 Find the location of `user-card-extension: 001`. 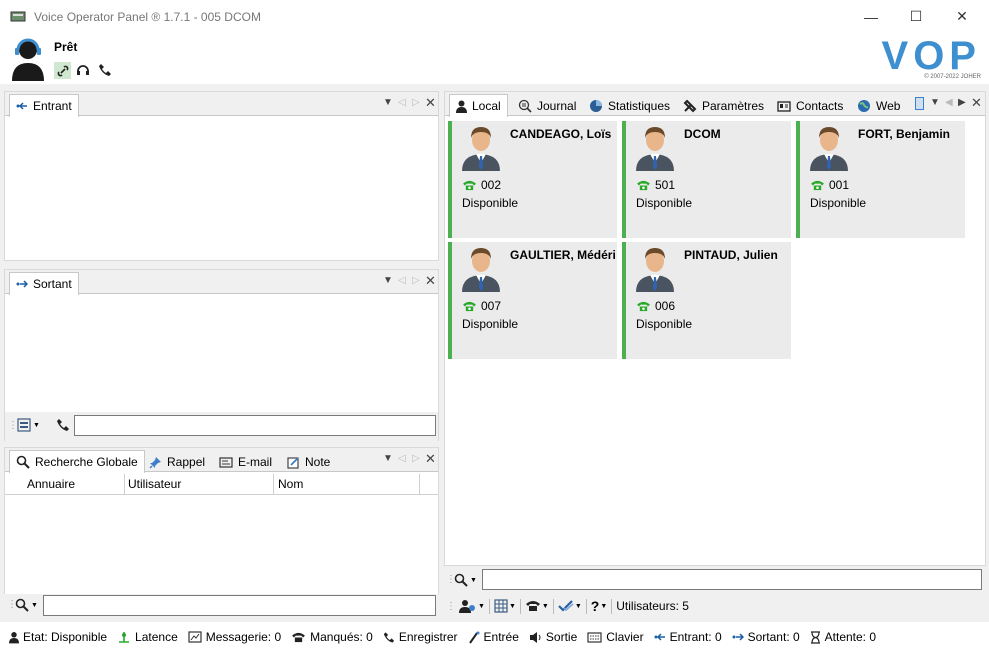

user-card-extension: 001 is located at coordinates (829, 185).